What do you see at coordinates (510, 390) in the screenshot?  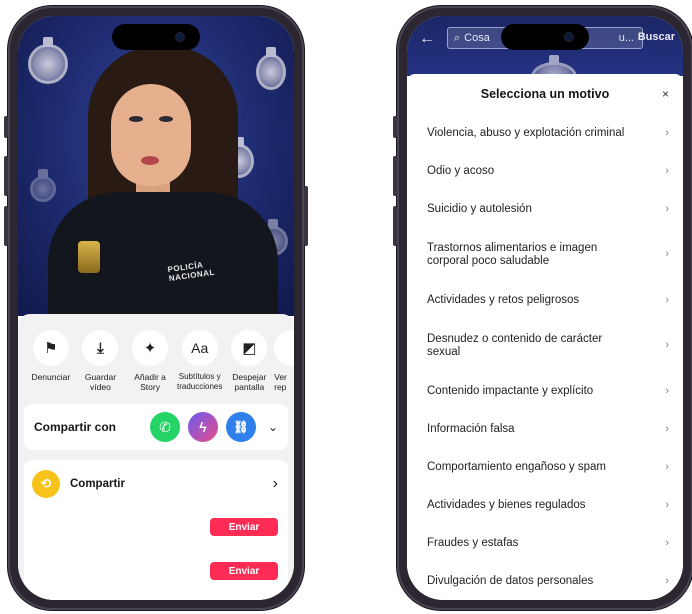 I see `reason-label: Contenido impactante y explícito` at bounding box center [510, 390].